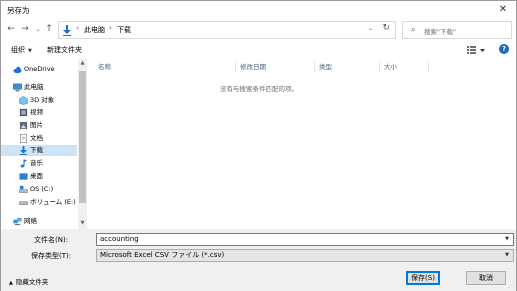 The height and width of the screenshot is (291, 517). What do you see at coordinates (51, 240) in the screenshot?
I see `filename-label: 文件名(N):` at bounding box center [51, 240].